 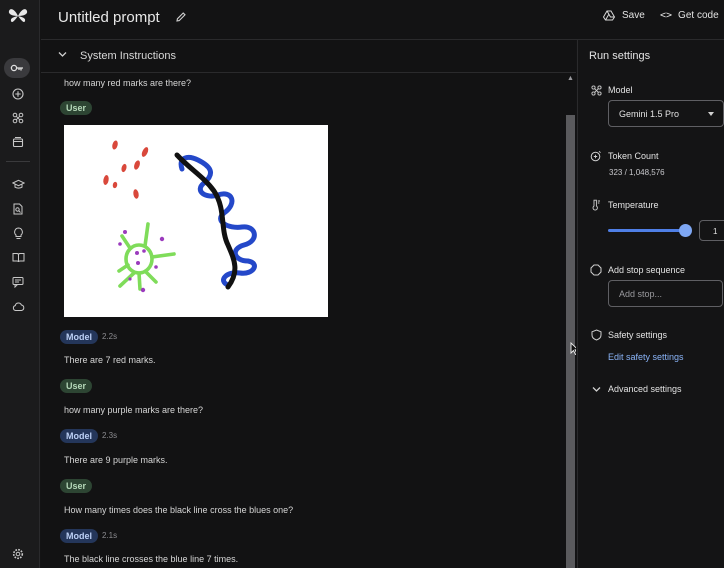 What do you see at coordinates (126, 169) in the screenshot?
I see `red-marks` at bounding box center [126, 169].